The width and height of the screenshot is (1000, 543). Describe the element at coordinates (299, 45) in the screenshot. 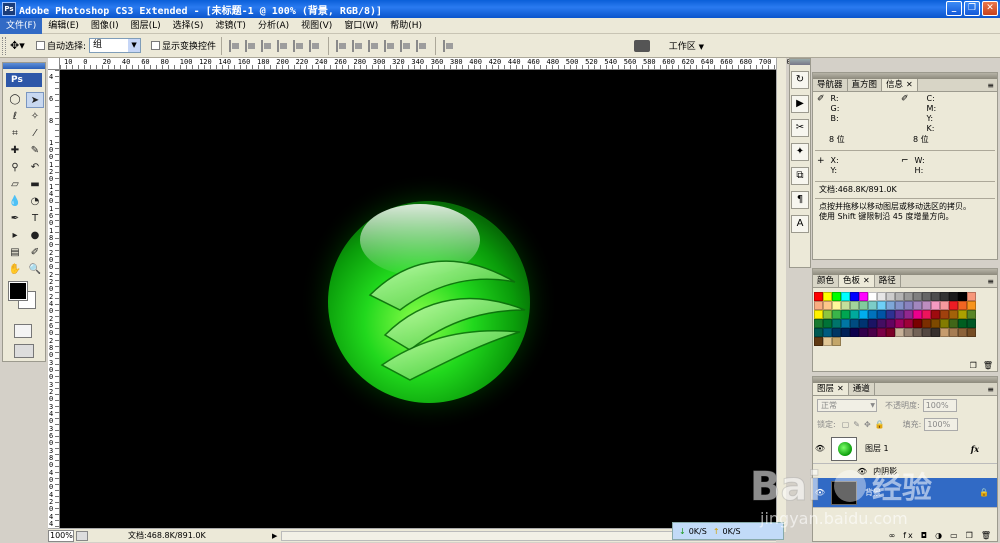

I see `align-hcenter-icon` at that location.